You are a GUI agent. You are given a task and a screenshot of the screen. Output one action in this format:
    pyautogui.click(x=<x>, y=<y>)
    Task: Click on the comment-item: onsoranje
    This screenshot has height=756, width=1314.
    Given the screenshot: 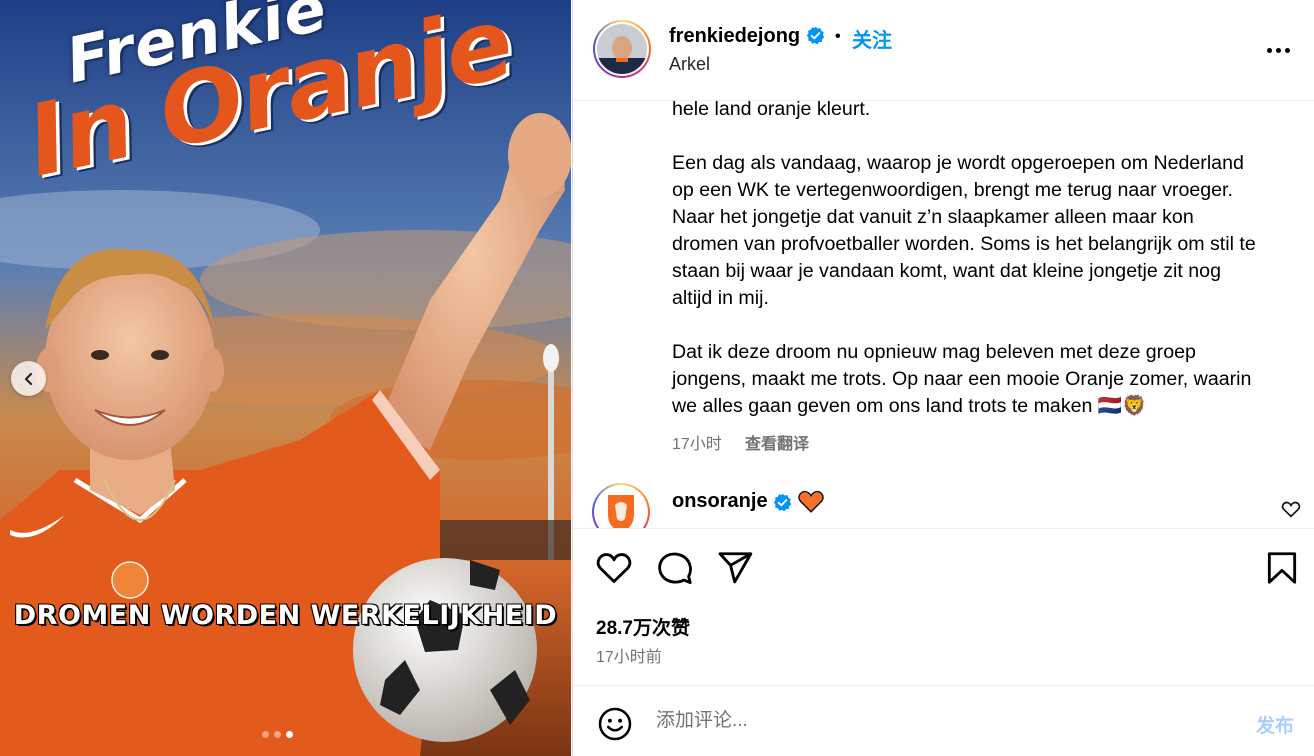 What is the action you would take?
    pyautogui.click(x=943, y=500)
    